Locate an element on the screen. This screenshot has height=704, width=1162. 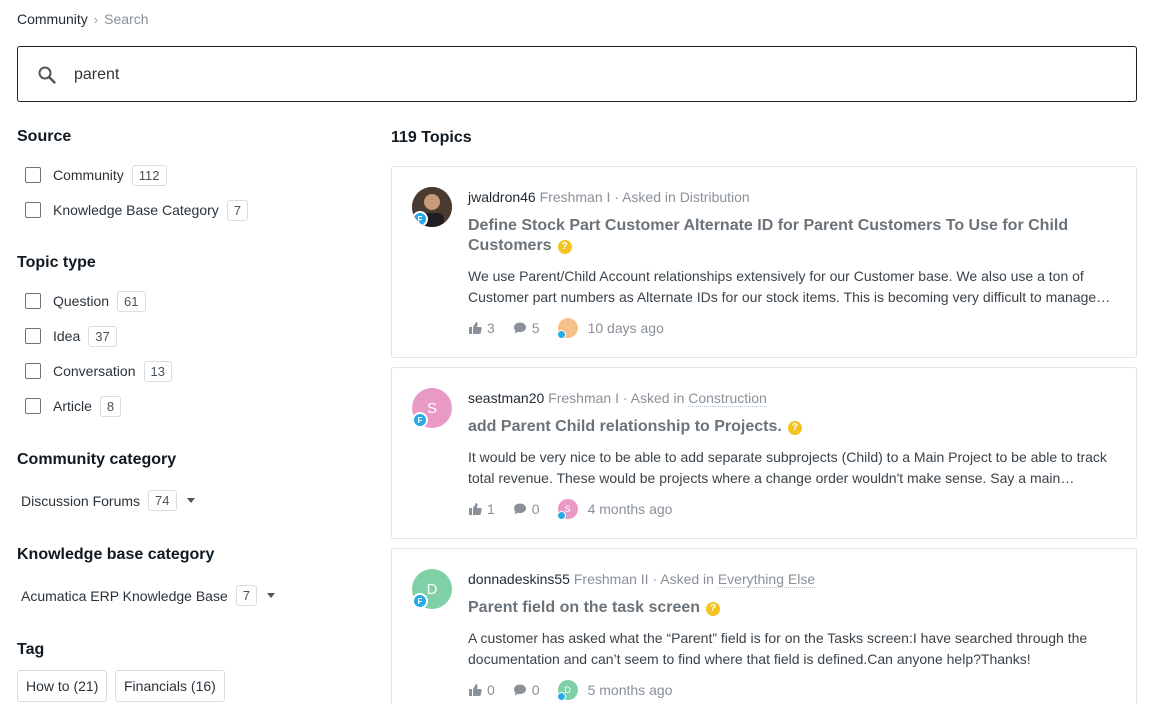
avatar-letter: S is located at coordinates (431, 408).